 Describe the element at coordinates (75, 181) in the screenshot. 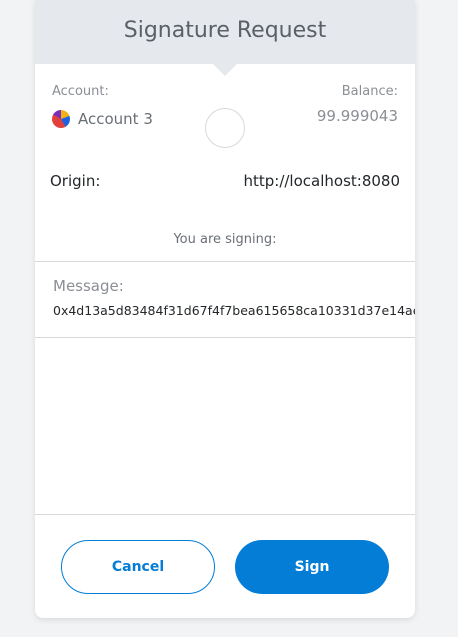

I see `origin-label: Origin:` at that location.